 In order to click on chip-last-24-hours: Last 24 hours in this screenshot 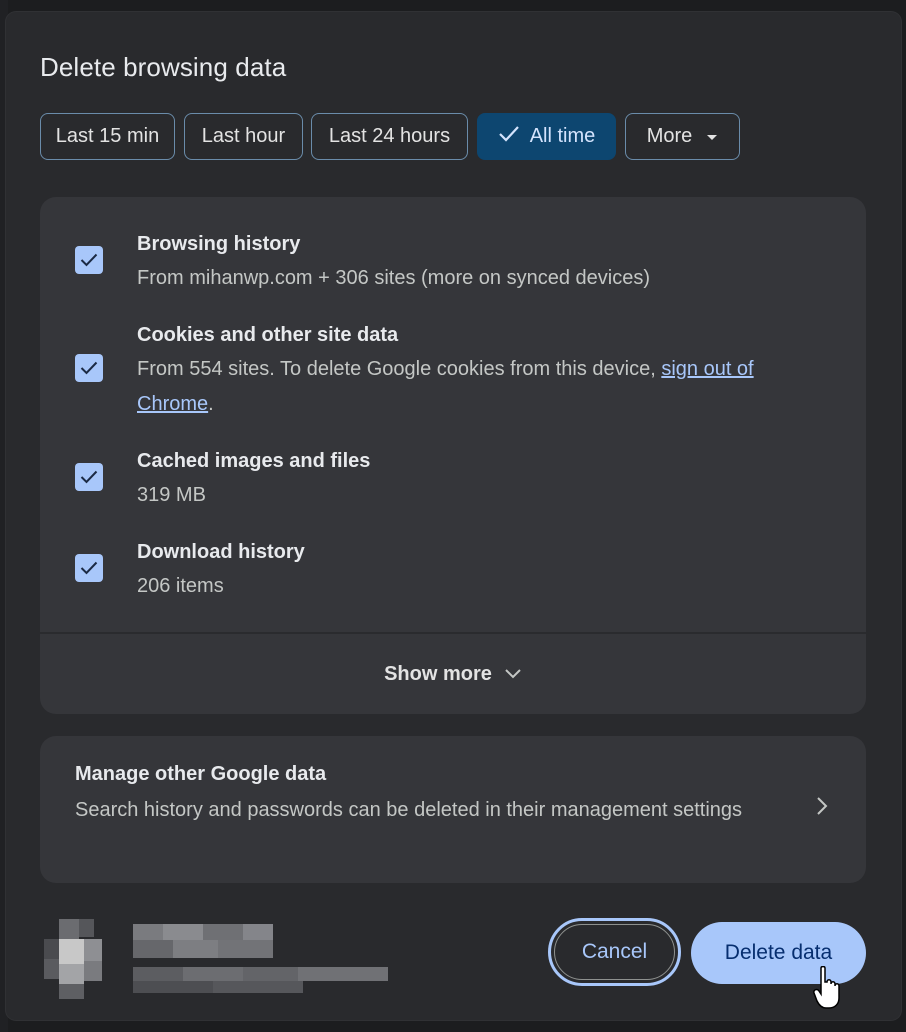, I will do `click(389, 136)`.